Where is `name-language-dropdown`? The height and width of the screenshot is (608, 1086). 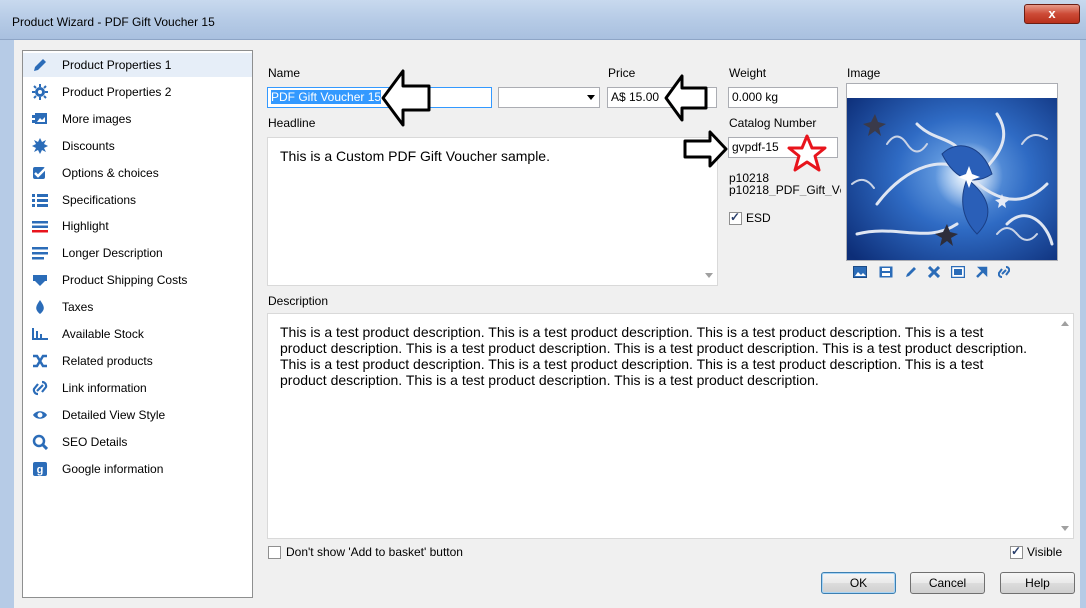 name-language-dropdown is located at coordinates (549, 97).